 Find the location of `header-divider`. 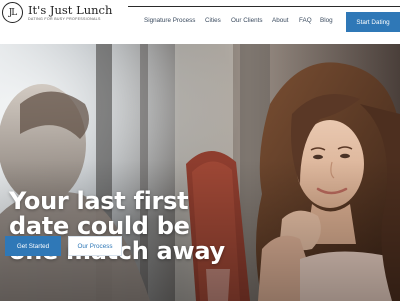

header-divider is located at coordinates (264, 6).